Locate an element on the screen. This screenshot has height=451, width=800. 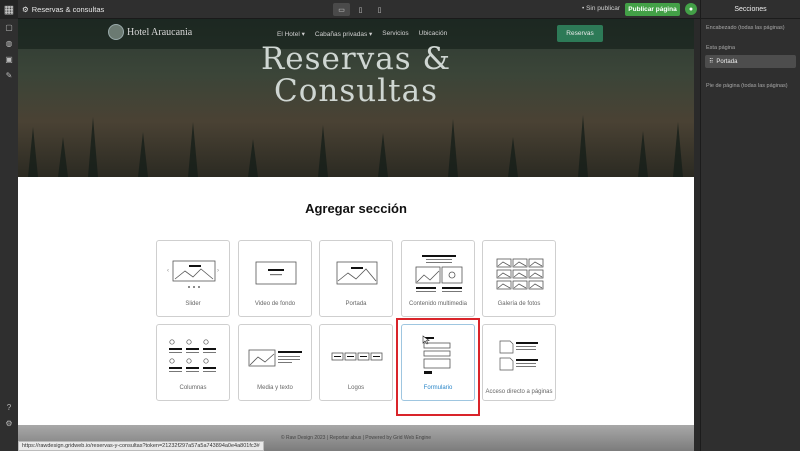
logo-icon is located at coordinates (116, 32).